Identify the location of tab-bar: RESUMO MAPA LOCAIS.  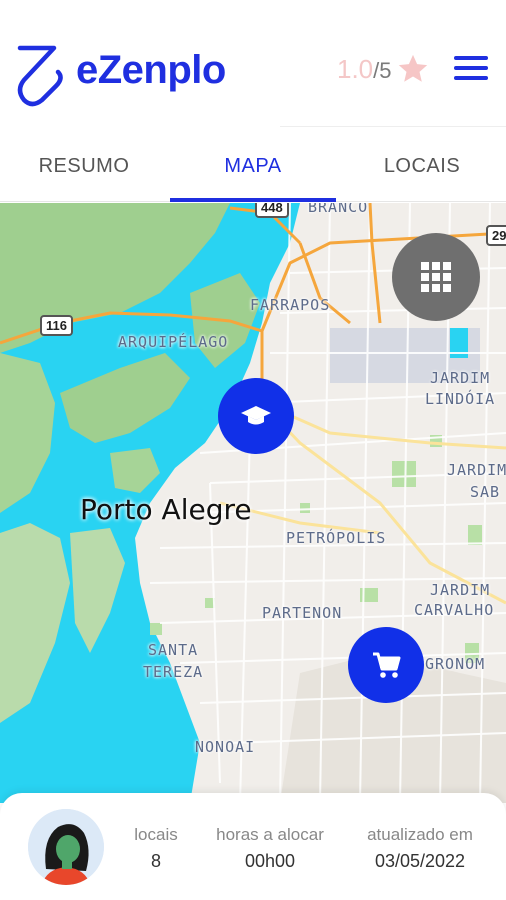
(253, 166).